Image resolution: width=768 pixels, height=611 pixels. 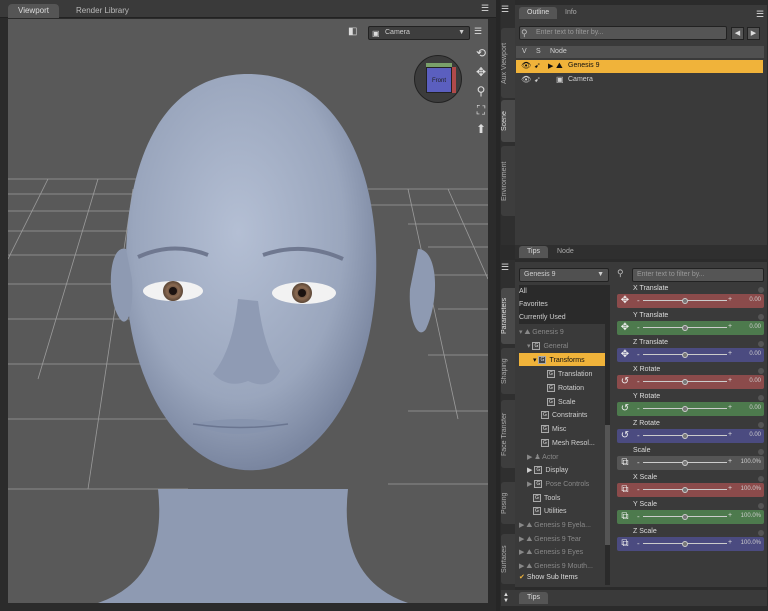 I want to click on reset-view-icon: ⬆, so click(x=480, y=129).